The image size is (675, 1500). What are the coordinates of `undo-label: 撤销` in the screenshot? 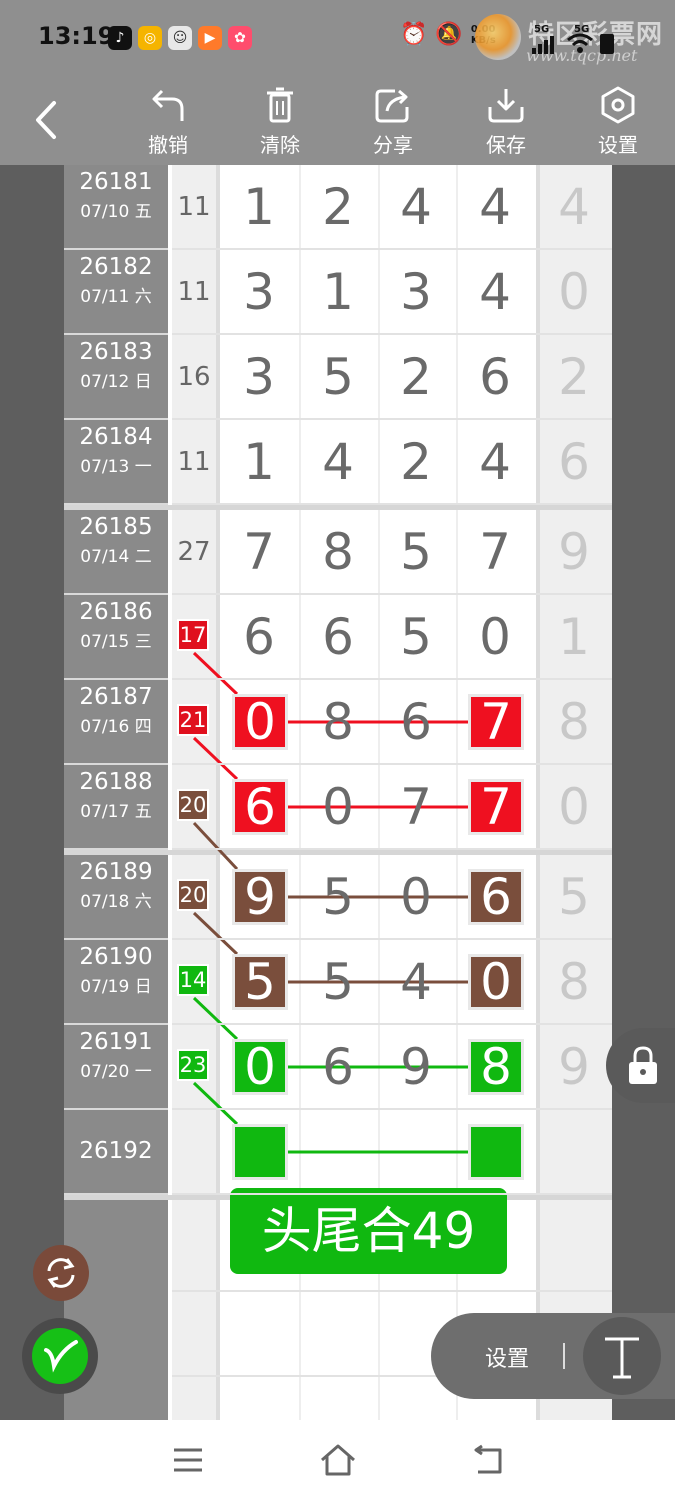 It's located at (168, 145).